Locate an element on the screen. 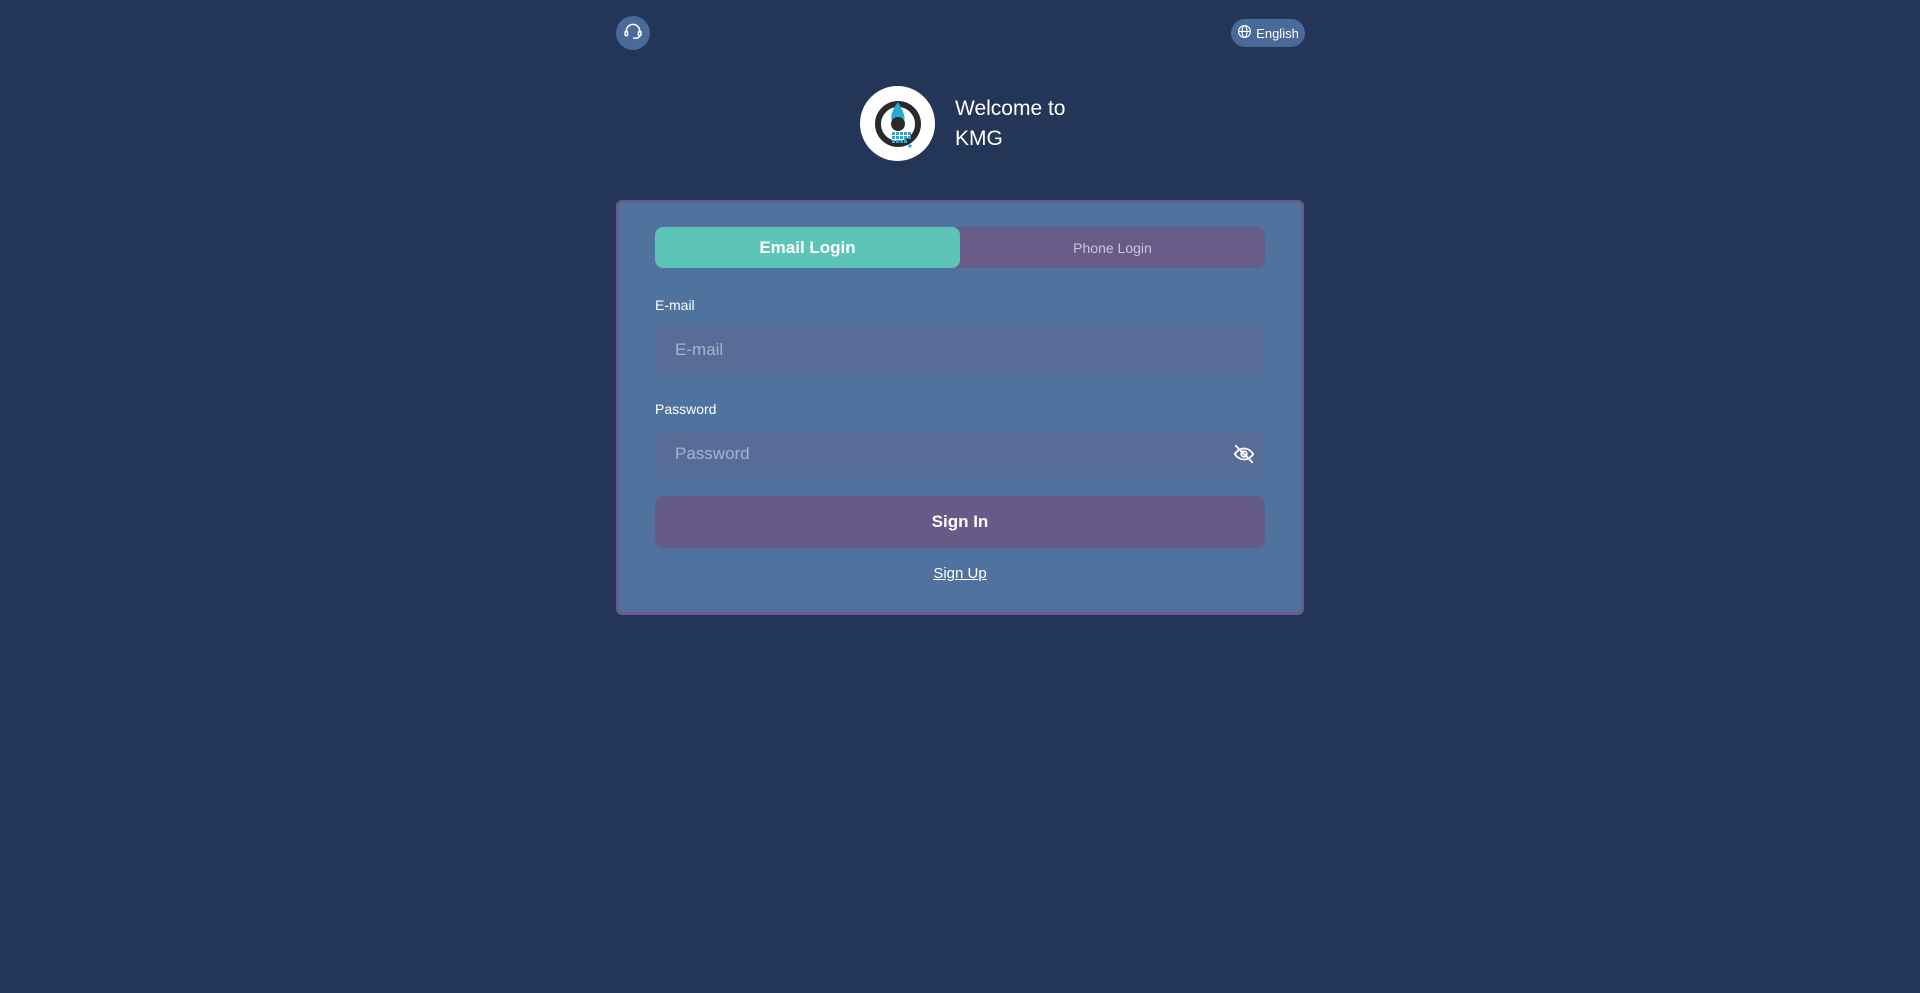  password-field is located at coordinates (960, 454).